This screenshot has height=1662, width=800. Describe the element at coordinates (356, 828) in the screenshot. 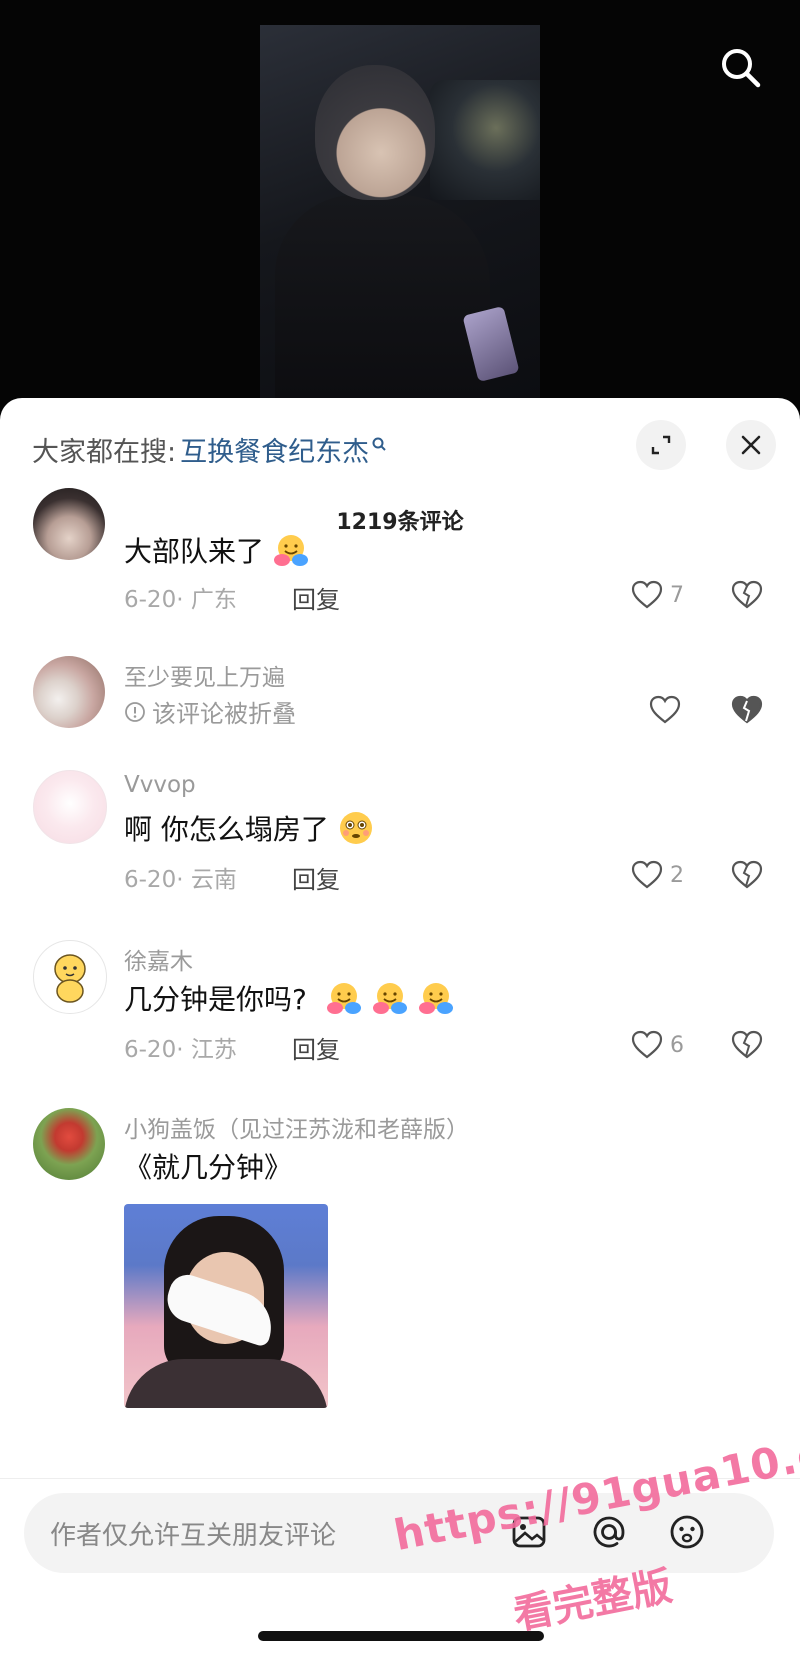

I see `flushed-emoji-icon` at that location.